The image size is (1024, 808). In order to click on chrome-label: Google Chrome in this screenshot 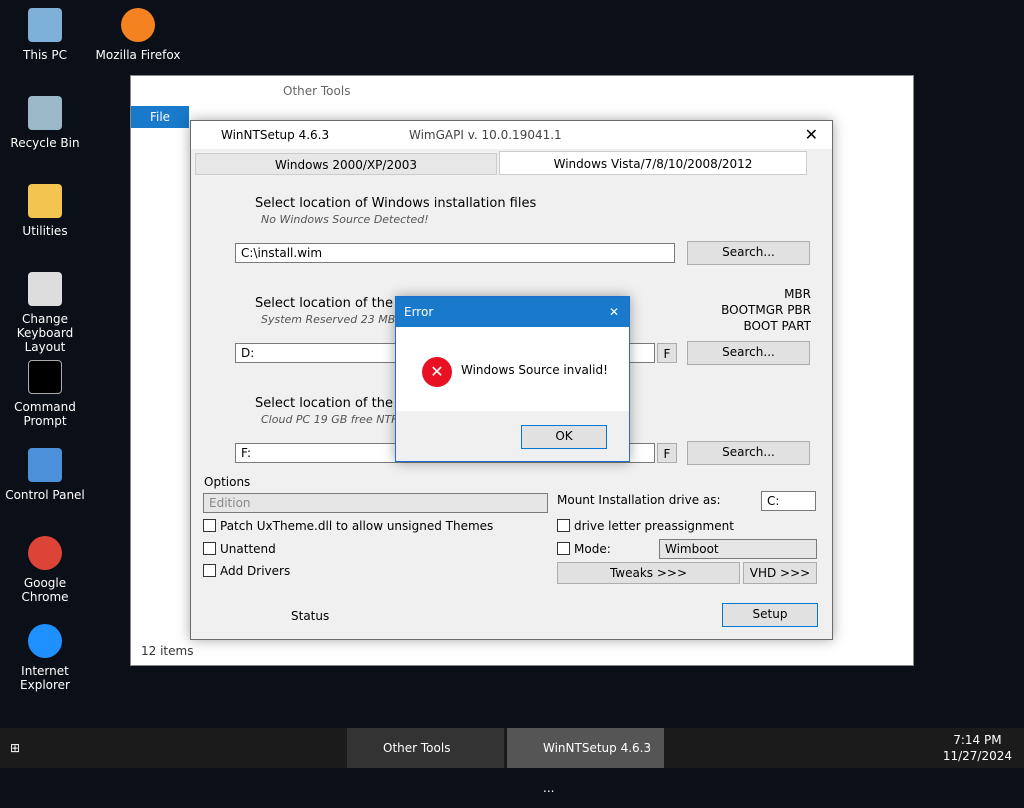, I will do `click(45, 590)`.